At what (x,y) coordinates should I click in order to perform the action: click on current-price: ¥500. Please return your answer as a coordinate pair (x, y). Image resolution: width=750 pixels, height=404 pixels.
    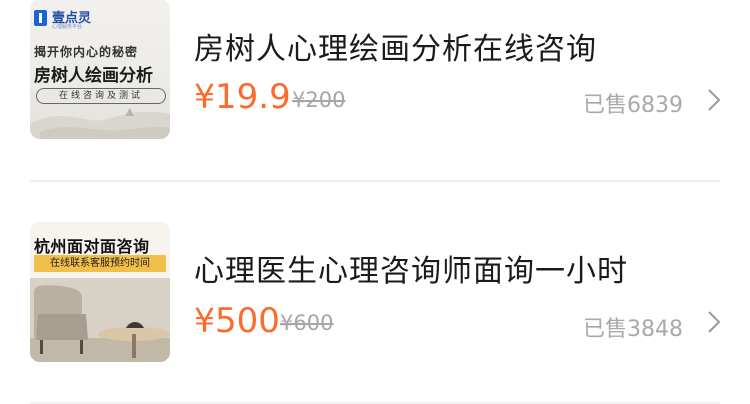
    Looking at the image, I should click on (237, 321).